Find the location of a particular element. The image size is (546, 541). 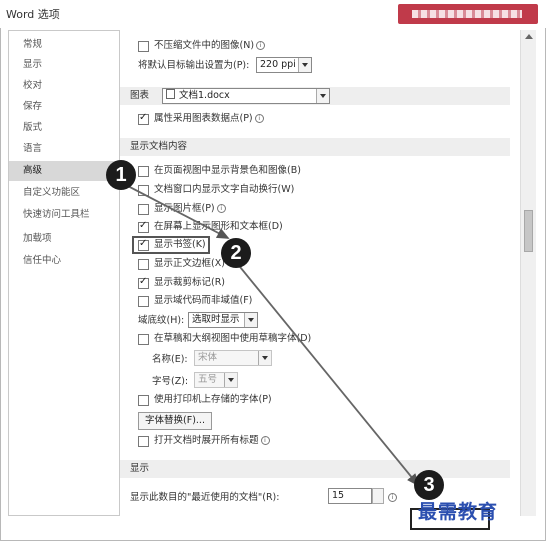

arrow-step2-to-step3 is located at coordinates (327, 374).